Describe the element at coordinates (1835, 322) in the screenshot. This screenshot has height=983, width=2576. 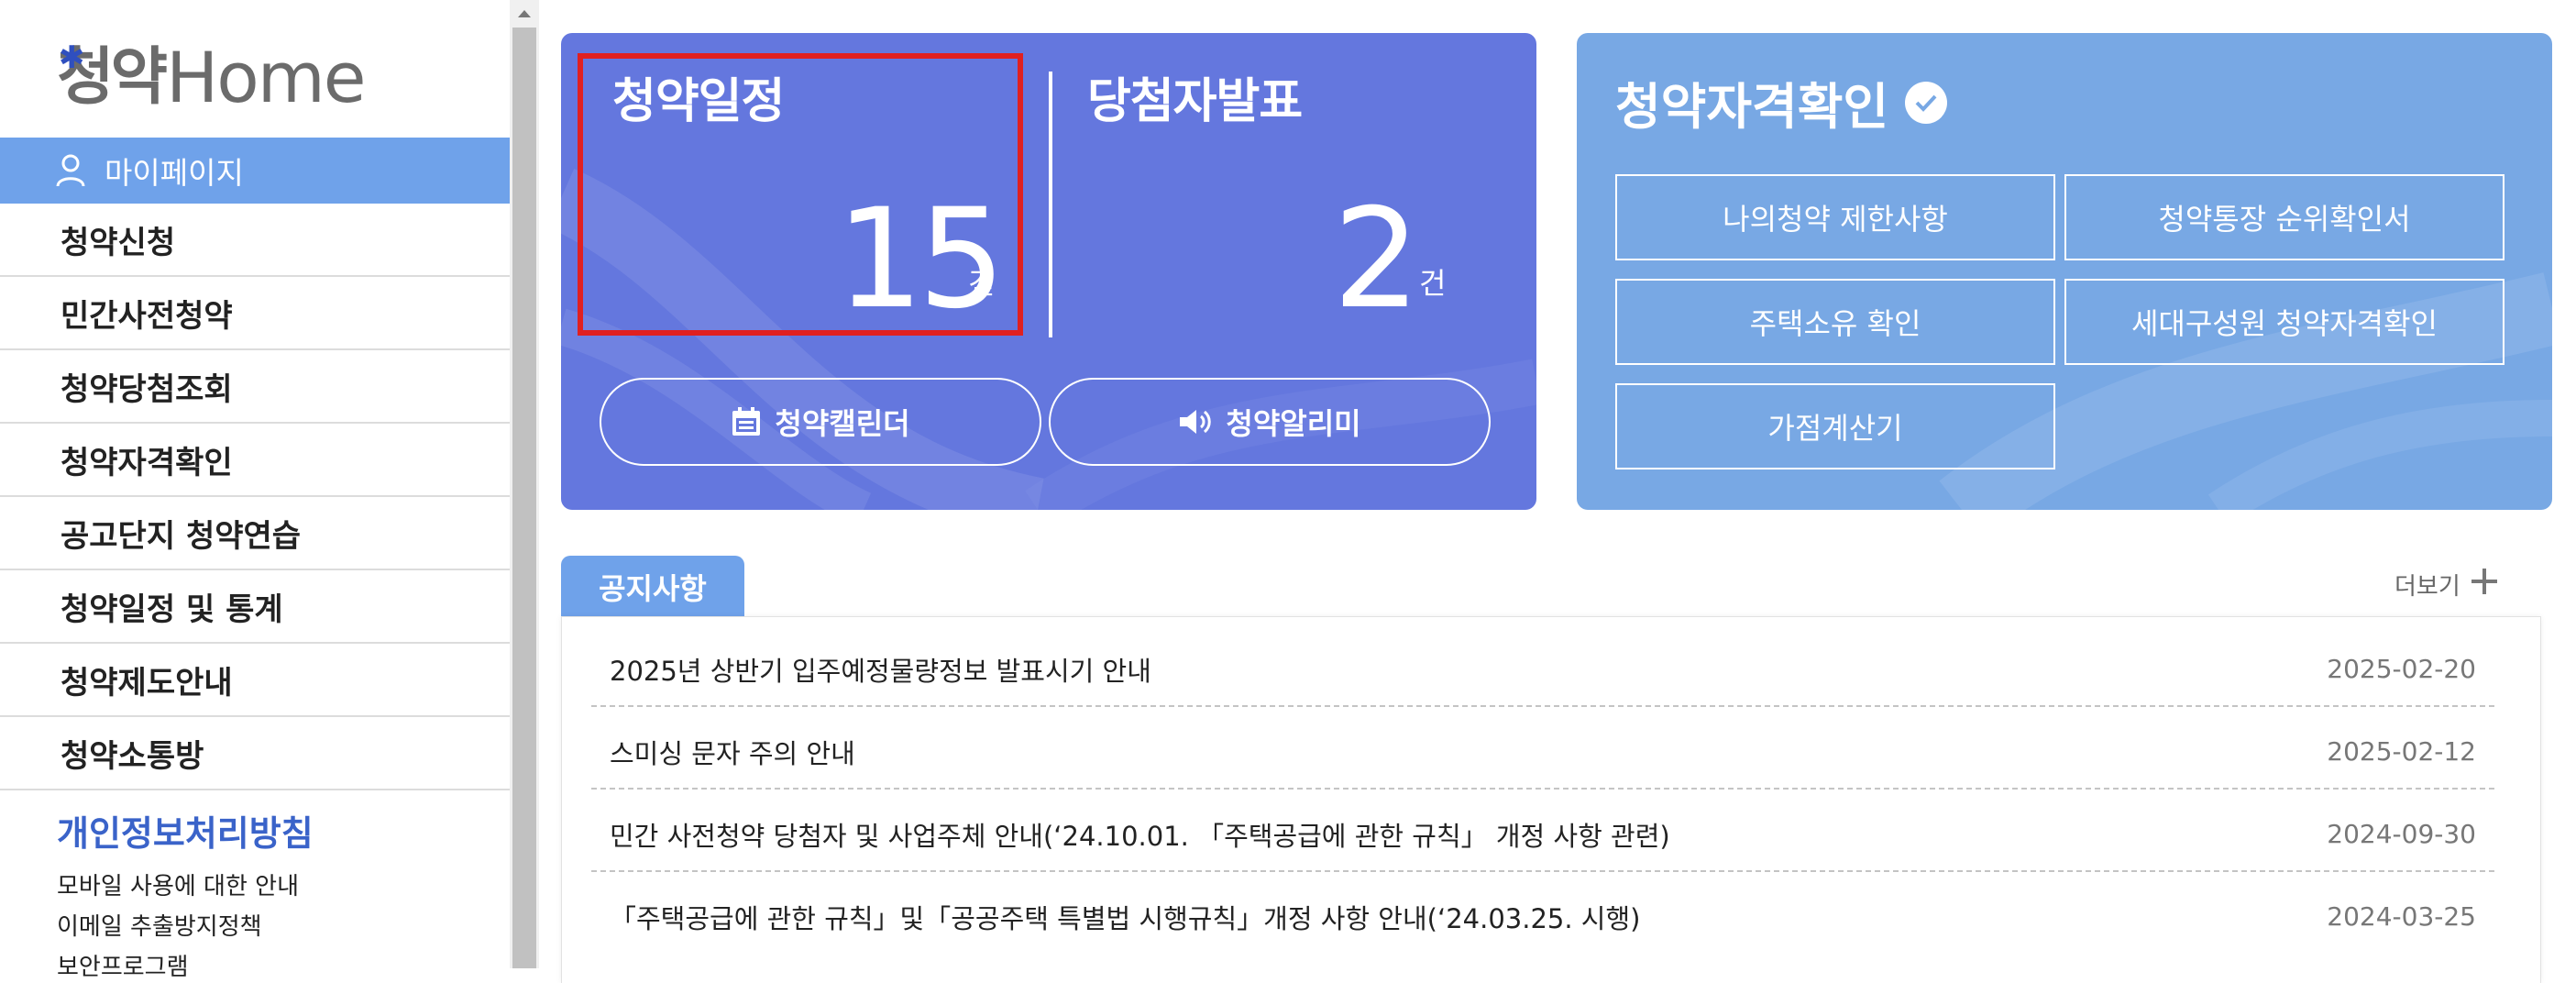
I see `housing-ownership-button: 주택소유 확인` at that location.